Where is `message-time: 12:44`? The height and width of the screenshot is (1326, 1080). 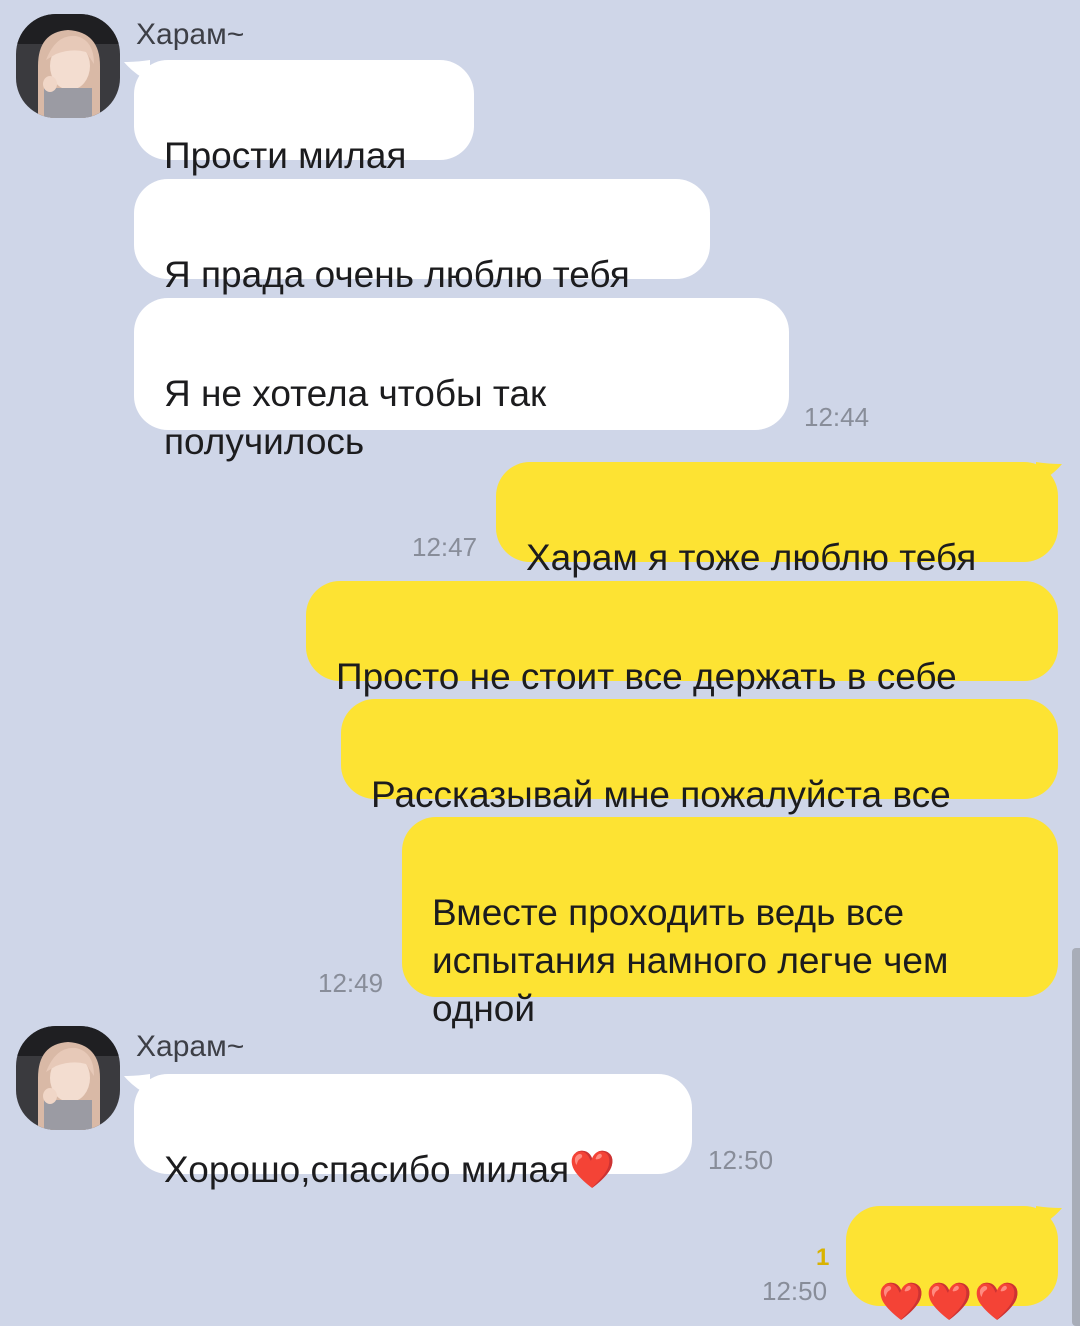
message-time: 12:44 is located at coordinates (837, 417).